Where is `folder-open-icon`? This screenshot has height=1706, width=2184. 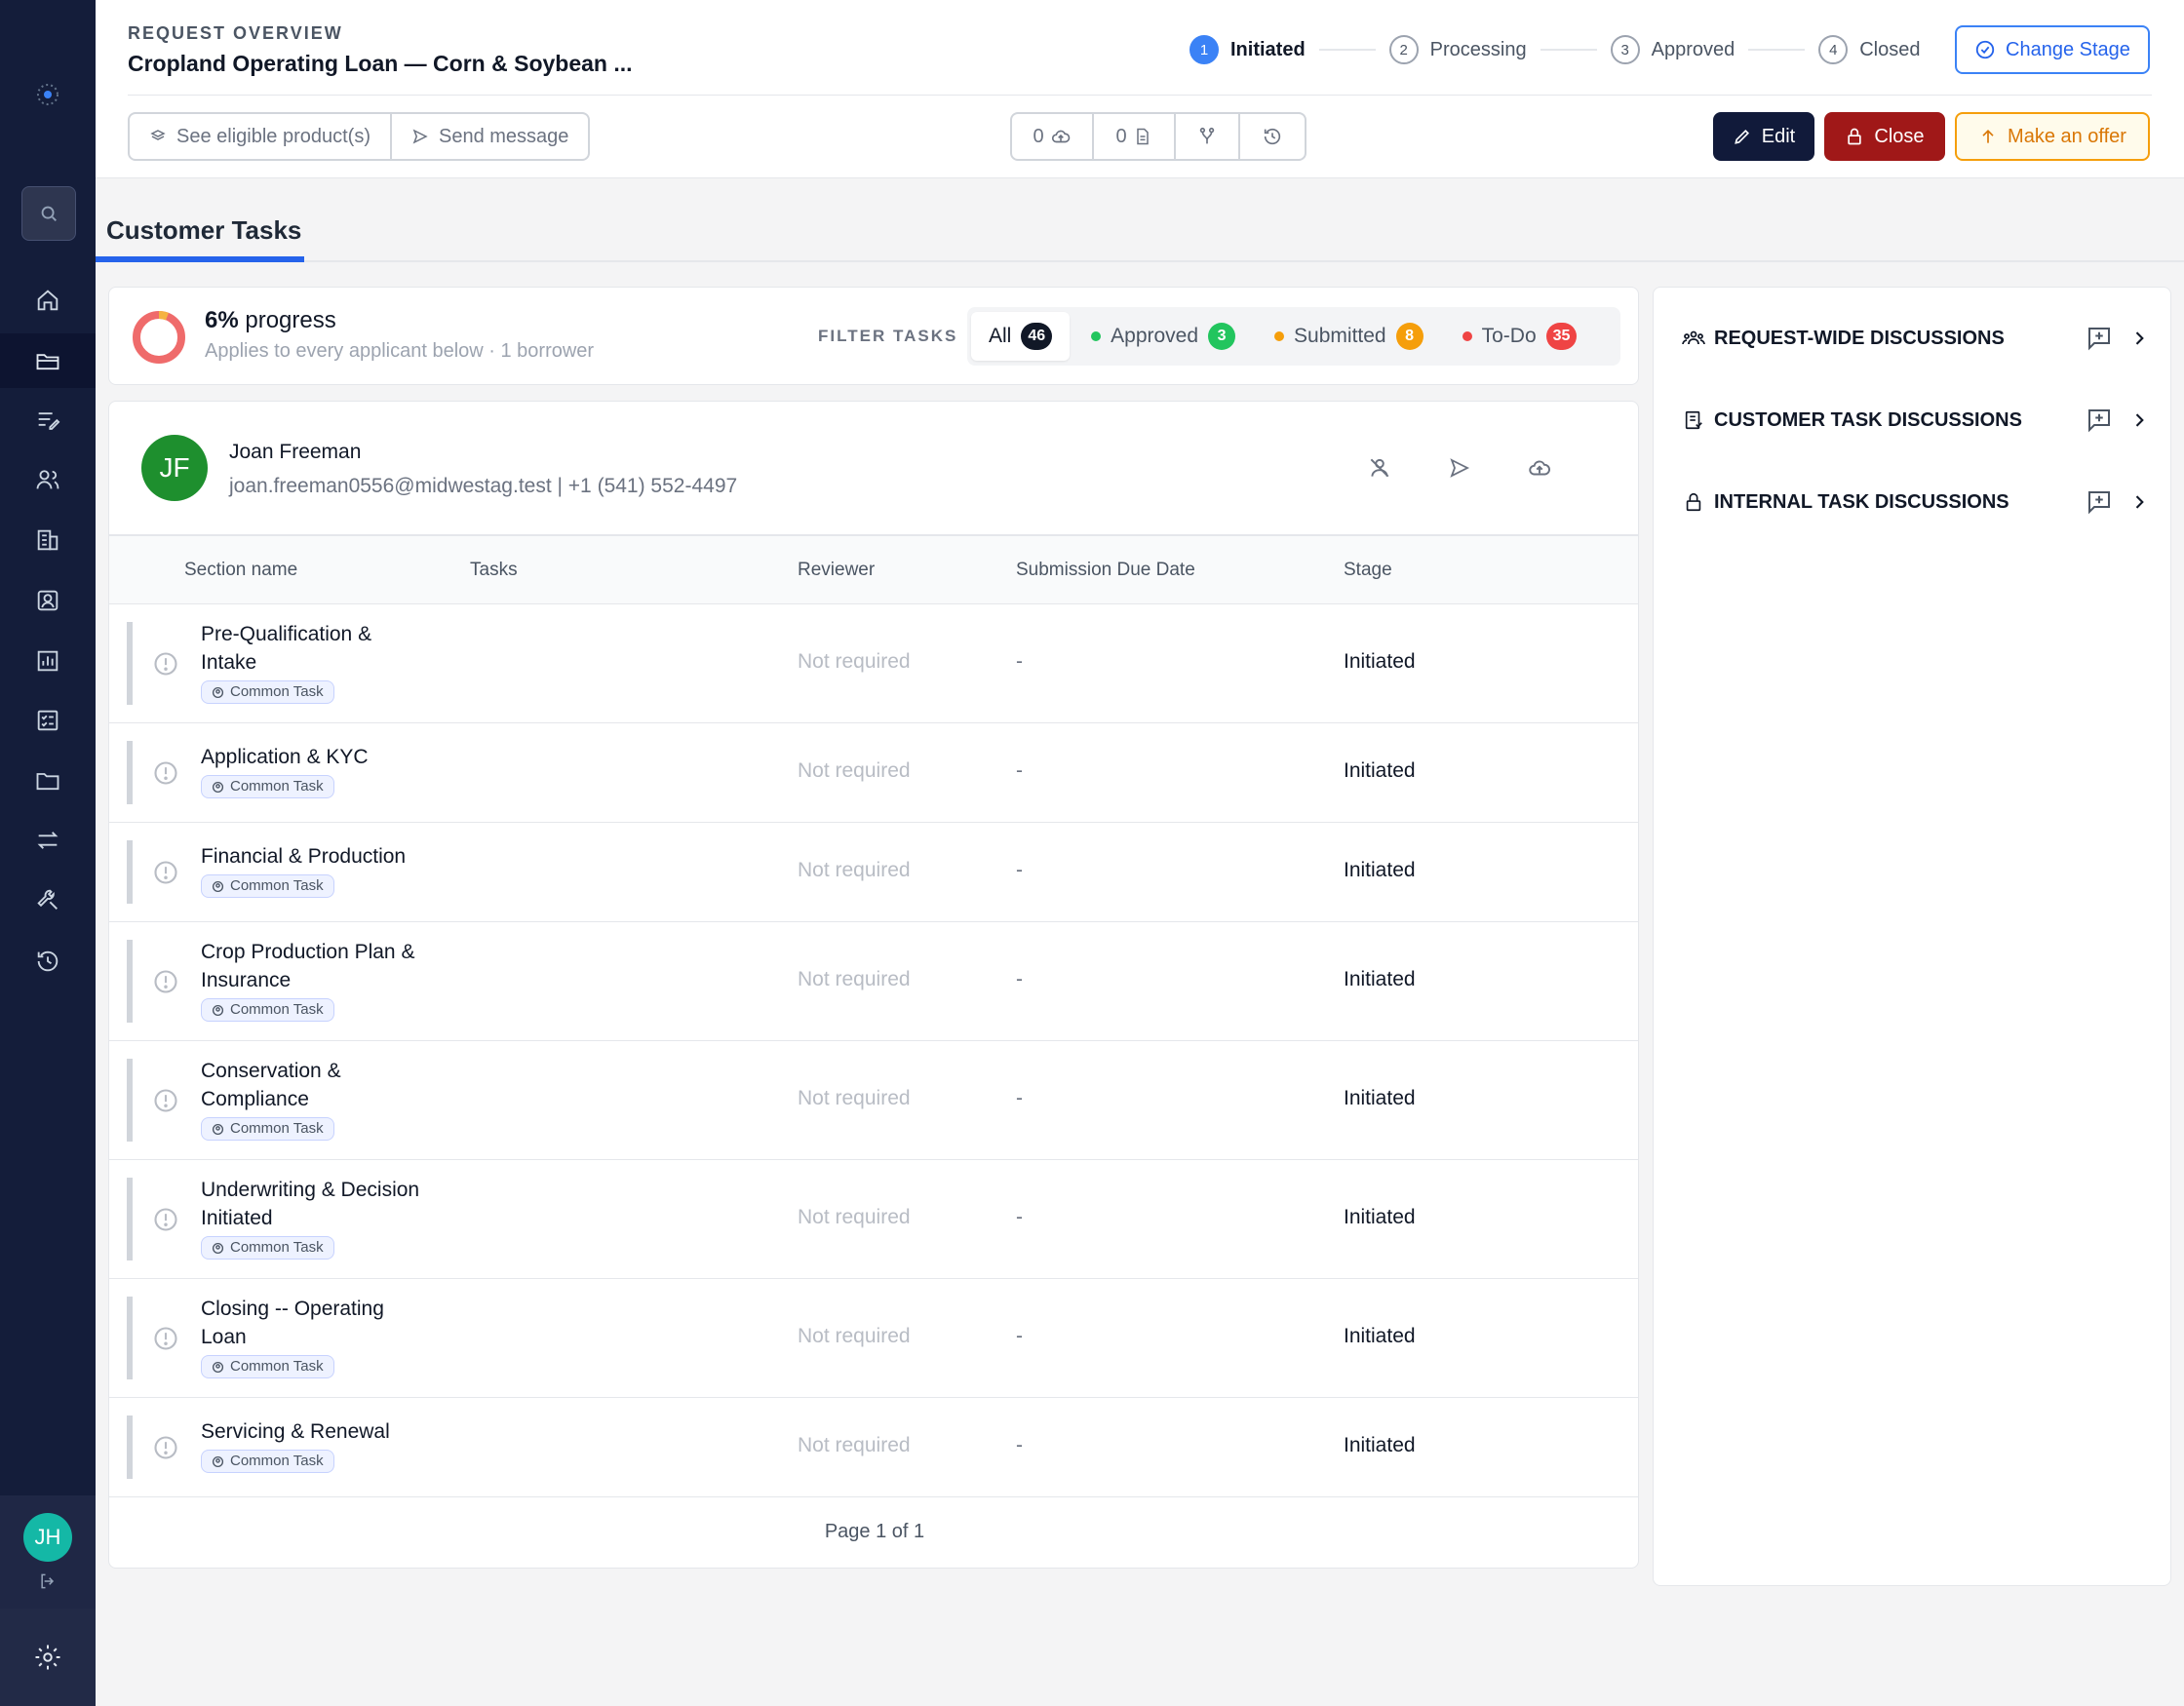
folder-open-icon is located at coordinates (47, 362).